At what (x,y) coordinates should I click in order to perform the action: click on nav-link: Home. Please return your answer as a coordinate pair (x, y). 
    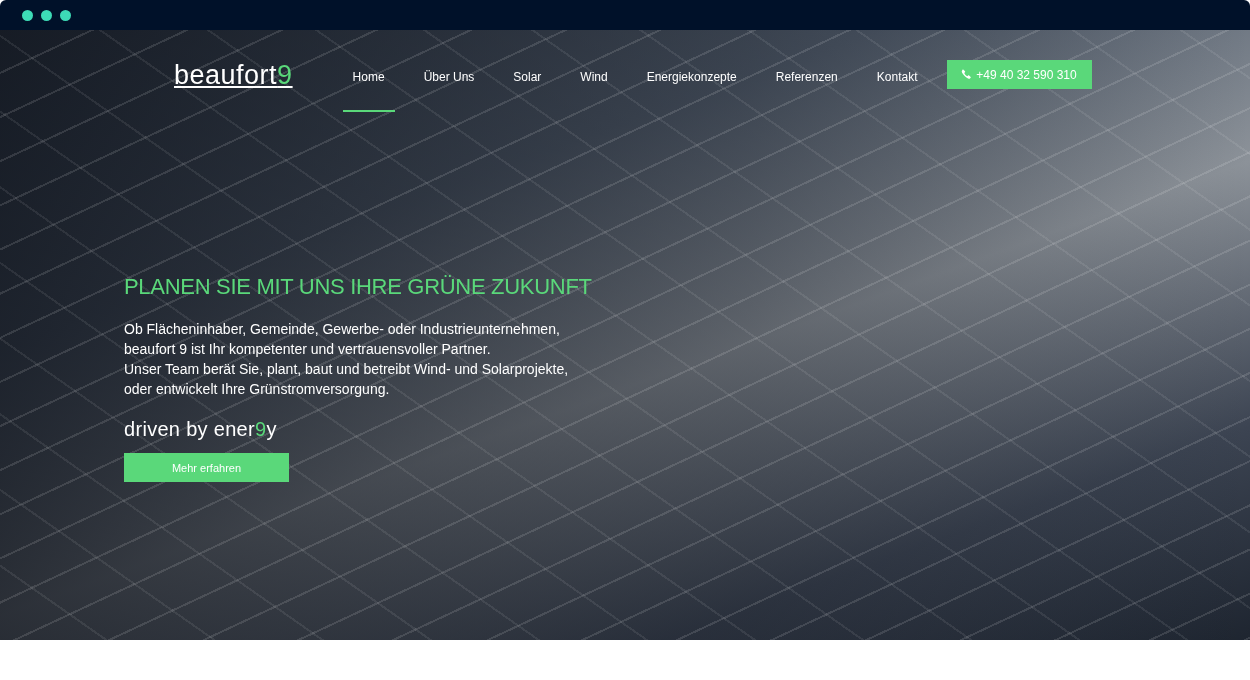
    Looking at the image, I should click on (368, 86).